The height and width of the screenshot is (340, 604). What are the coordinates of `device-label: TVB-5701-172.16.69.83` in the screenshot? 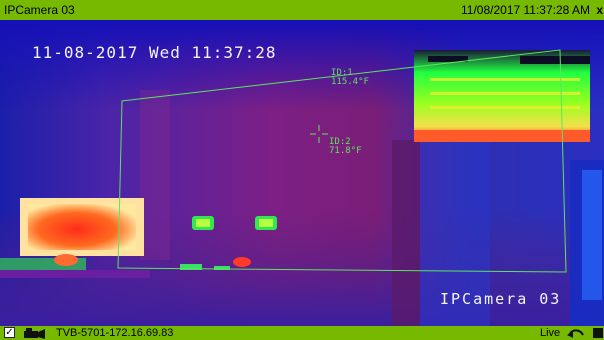 It's located at (115, 333).